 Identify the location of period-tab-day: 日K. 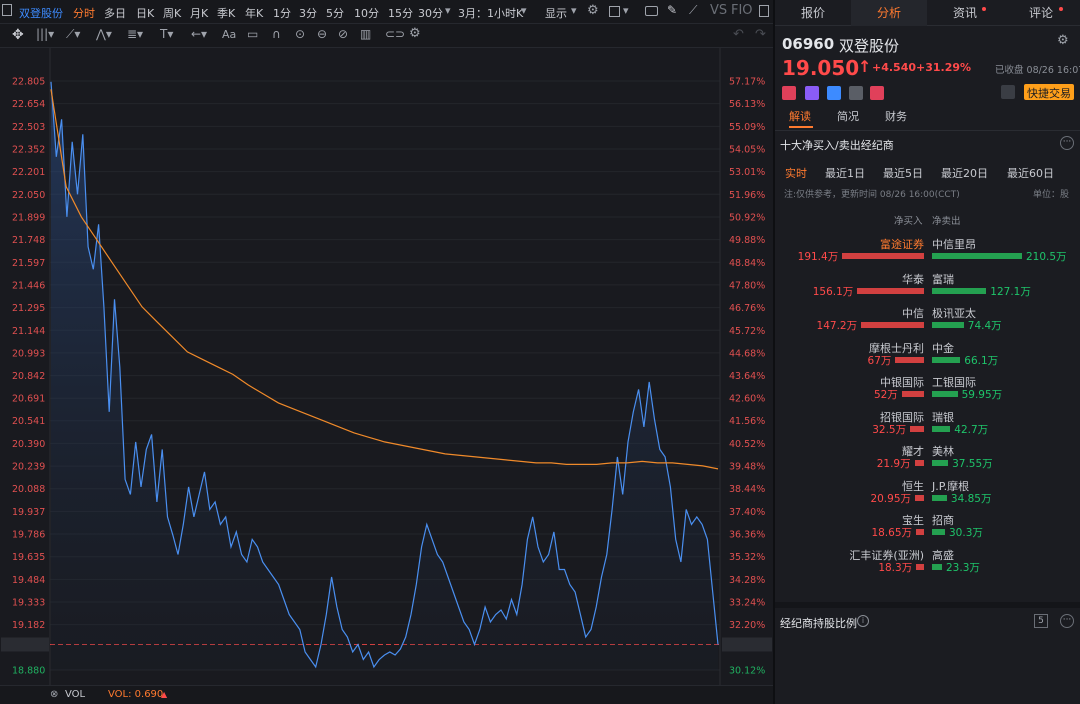
(145, 13).